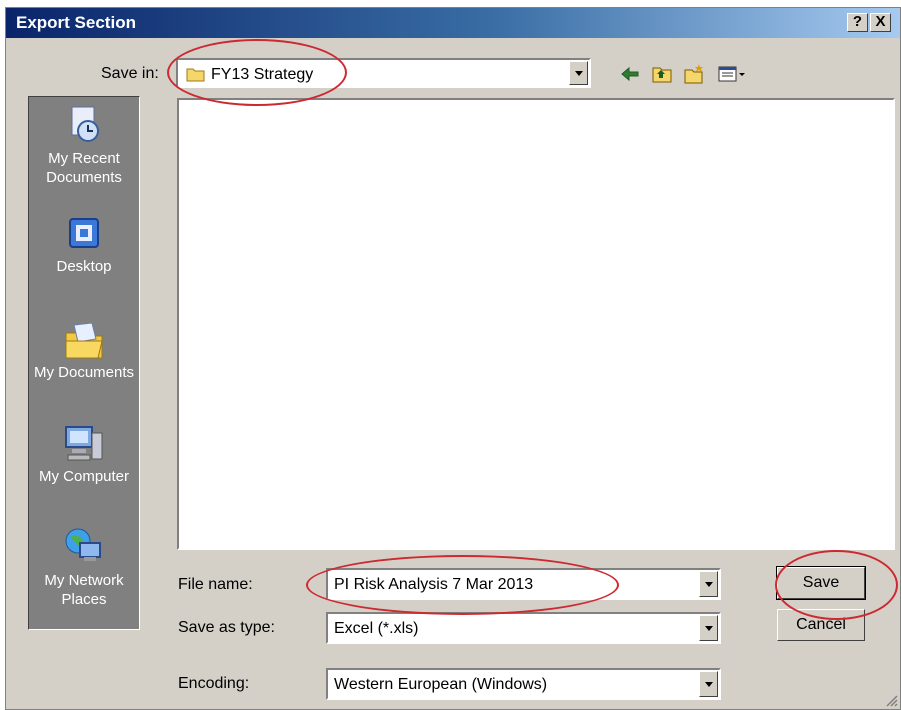 The width and height of the screenshot is (901, 710). I want to click on save-in-value: FY13 Strategy, so click(262, 74).